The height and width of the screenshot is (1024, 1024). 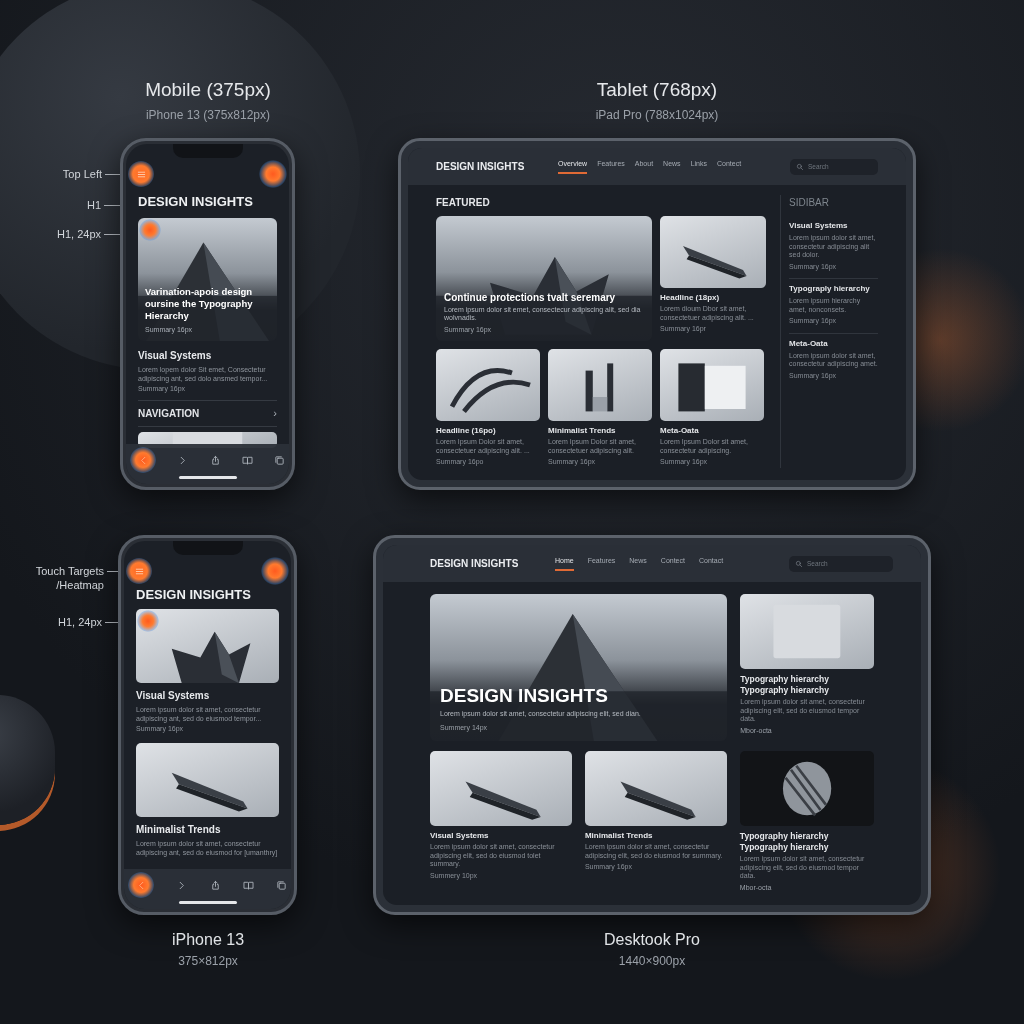 What do you see at coordinates (199, 303) in the screenshot?
I see `hero-title: Varination-apois design oursine the Typography Hierarchy` at bounding box center [199, 303].